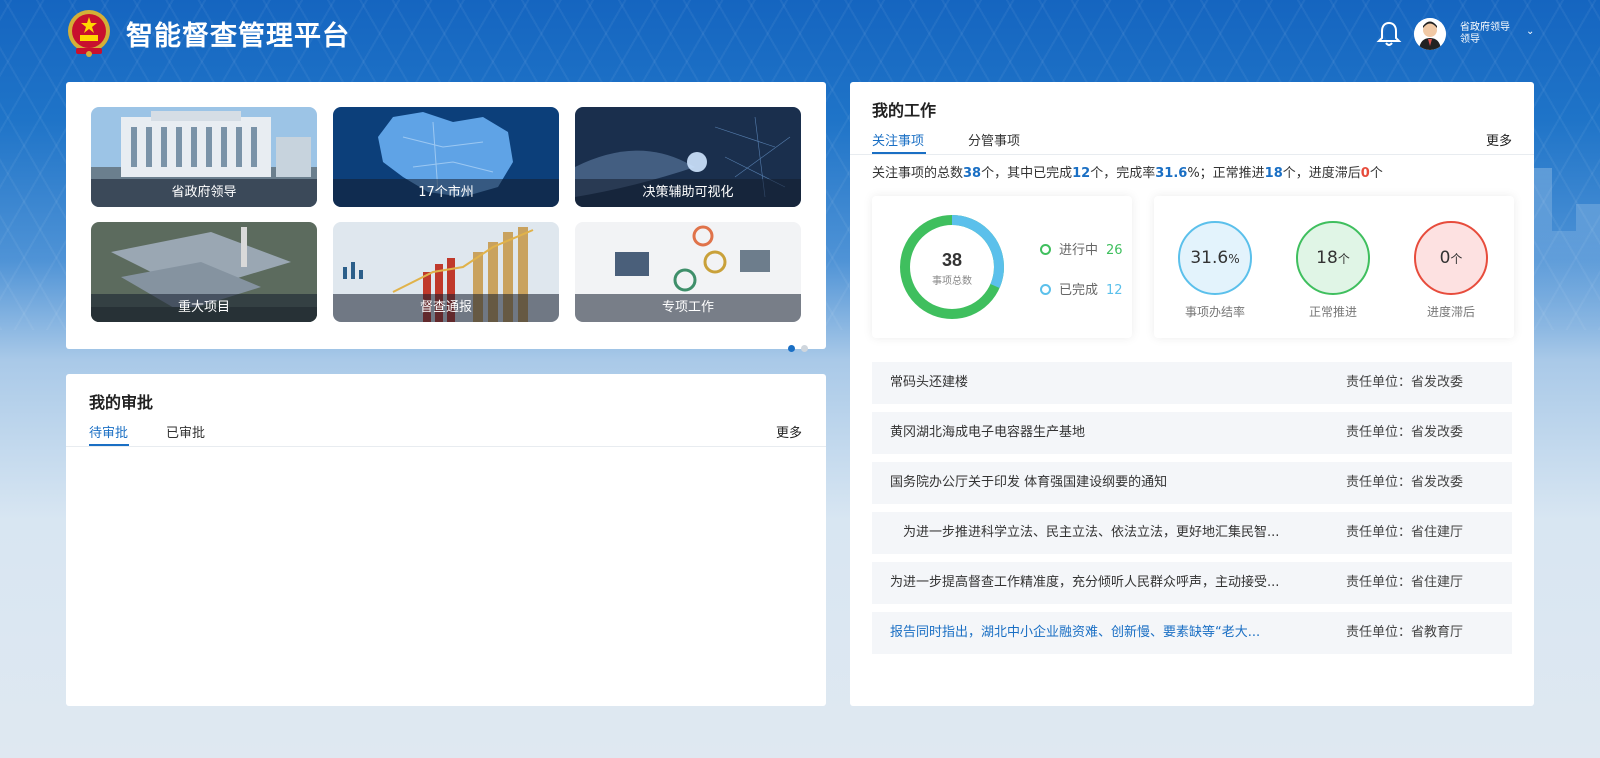 The width and height of the screenshot is (1600, 758). I want to click on list-item: 常码头还建楼 责任单位：省发改委, so click(1192, 383).